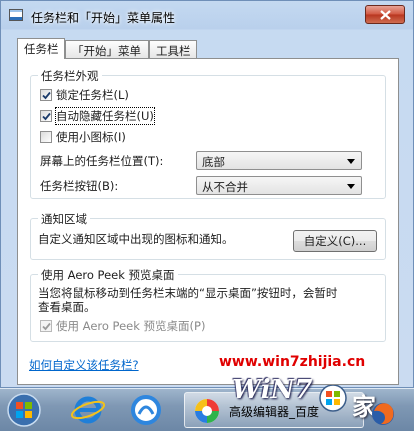  Describe the element at coordinates (103, 18) in the screenshot. I see `window-title: 任务栏和「开始」菜单属性` at that location.